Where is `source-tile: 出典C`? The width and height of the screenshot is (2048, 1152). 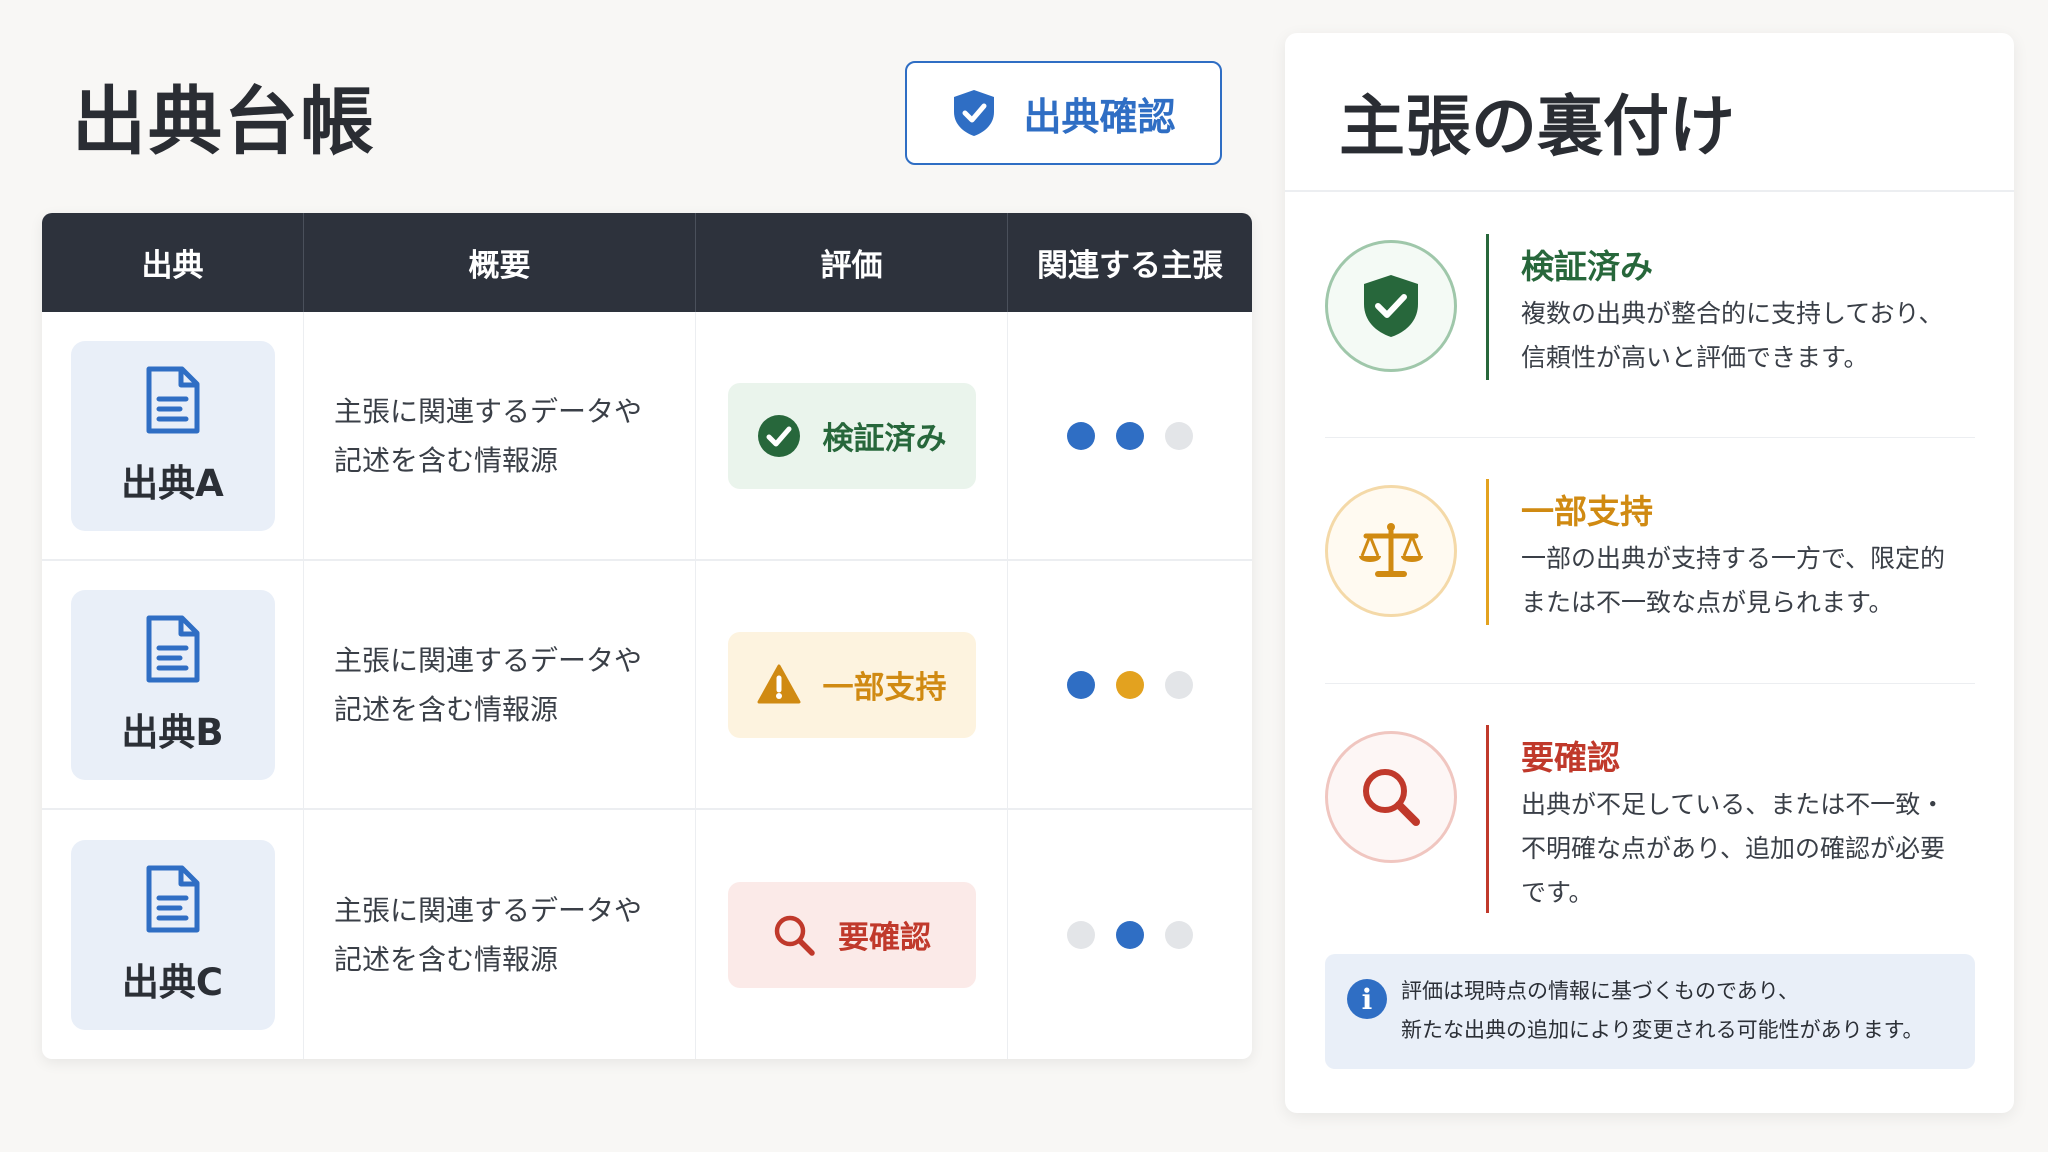 source-tile: 出典C is located at coordinates (172, 934).